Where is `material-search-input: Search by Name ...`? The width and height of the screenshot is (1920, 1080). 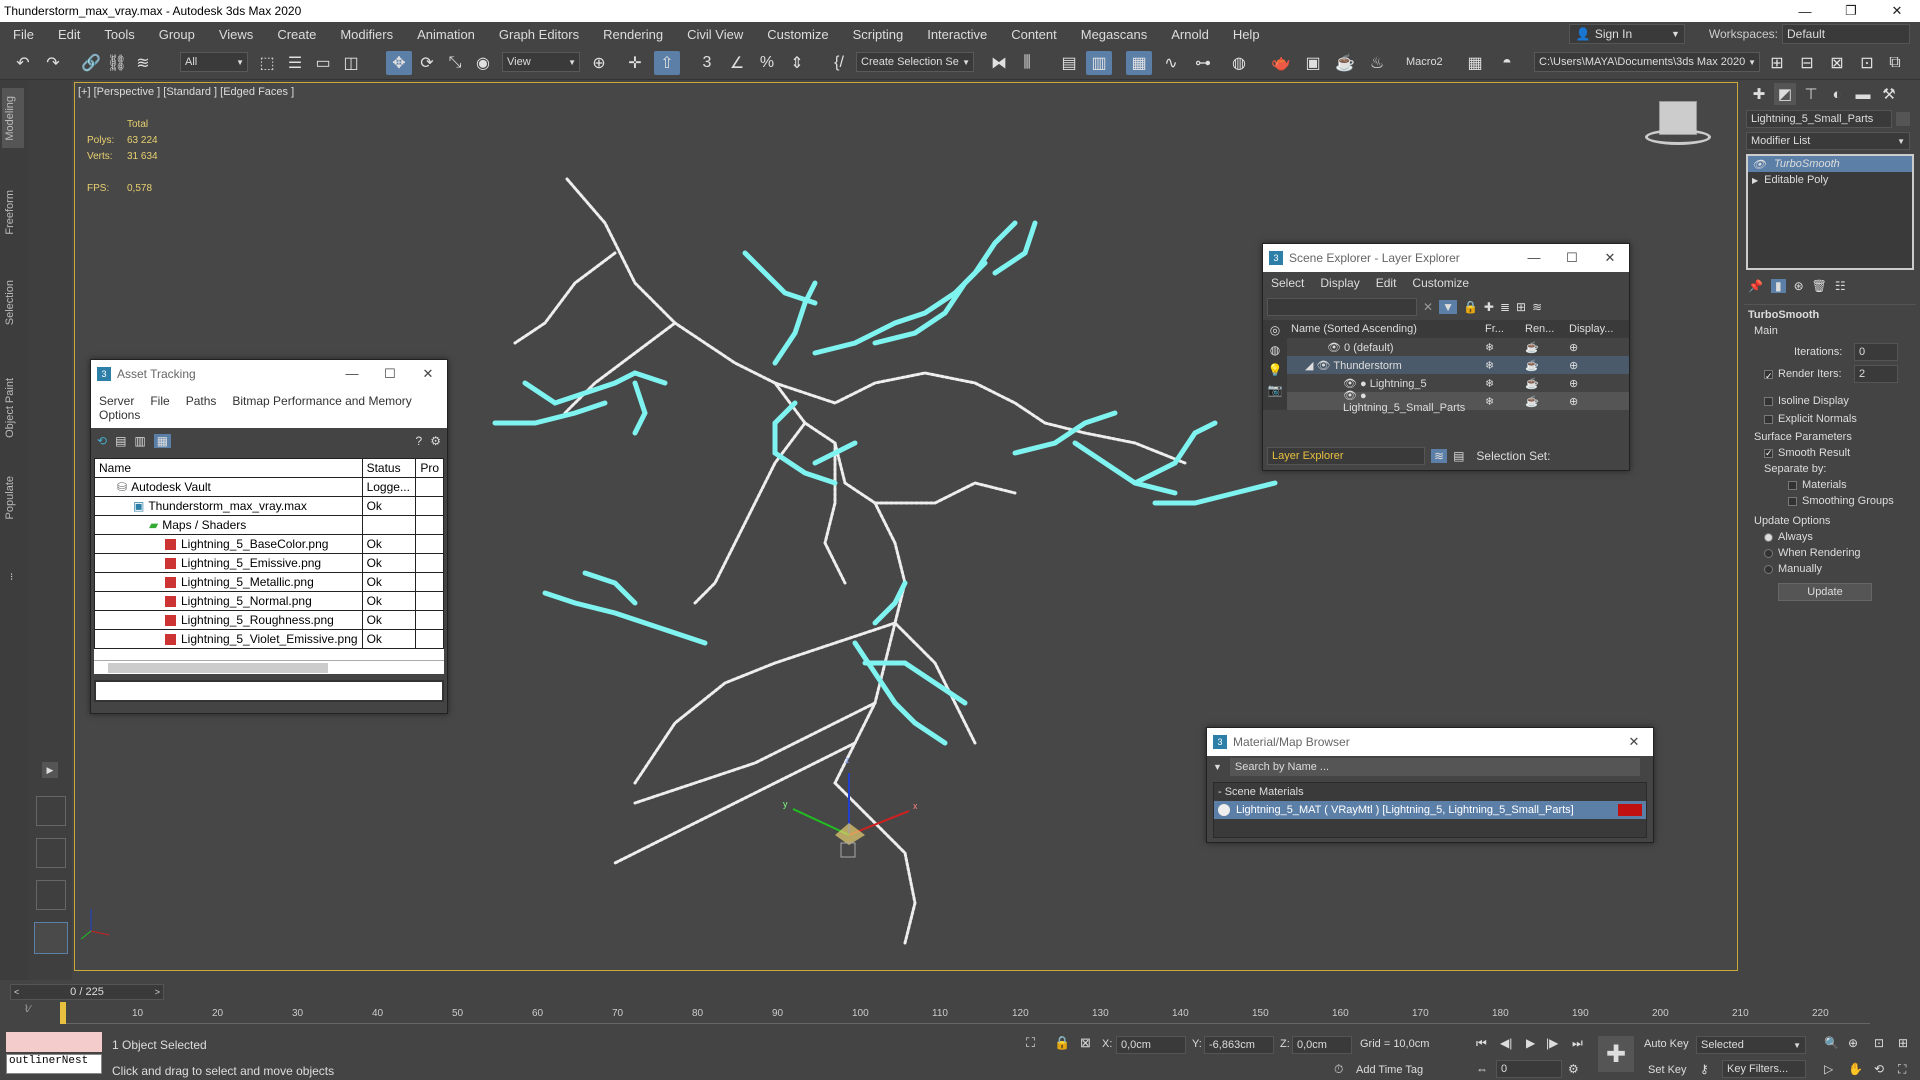
material-search-input: Search by Name ... is located at coordinates (1434, 767).